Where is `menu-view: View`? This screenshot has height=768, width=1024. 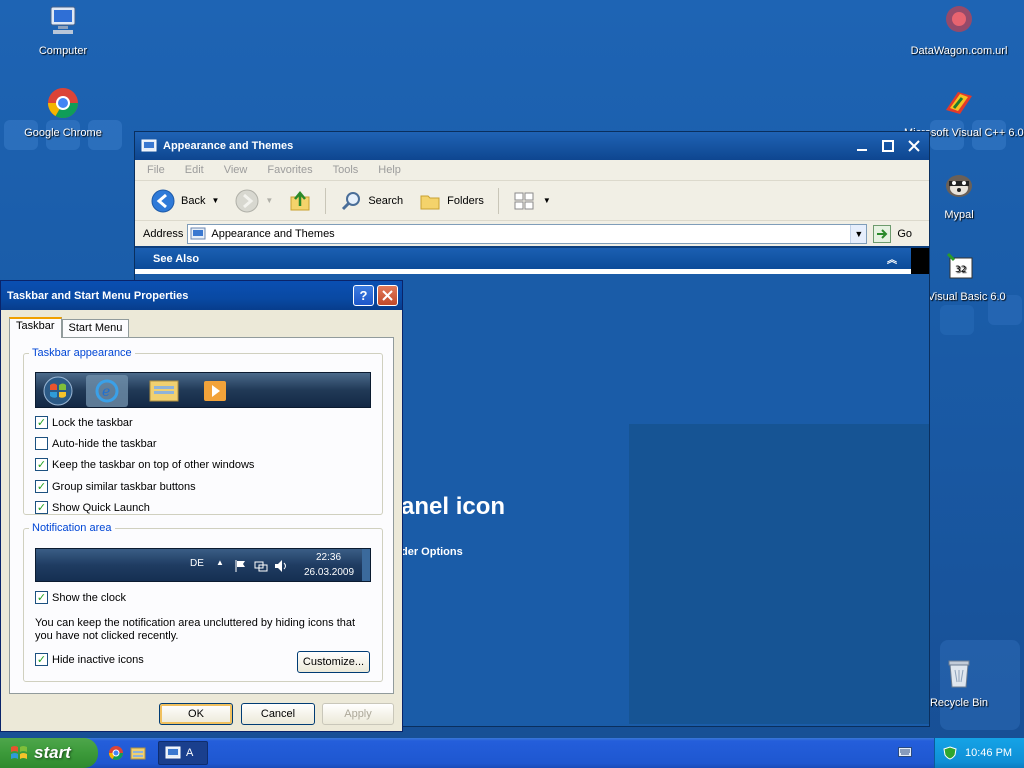
menu-view: View is located at coordinates (236, 170).